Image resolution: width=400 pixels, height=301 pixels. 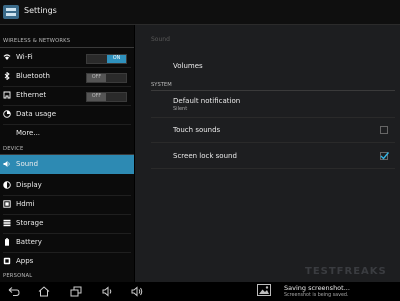 What do you see at coordinates (31, 95) in the screenshot?
I see `sidebar-item-label: Ethernet` at bounding box center [31, 95].